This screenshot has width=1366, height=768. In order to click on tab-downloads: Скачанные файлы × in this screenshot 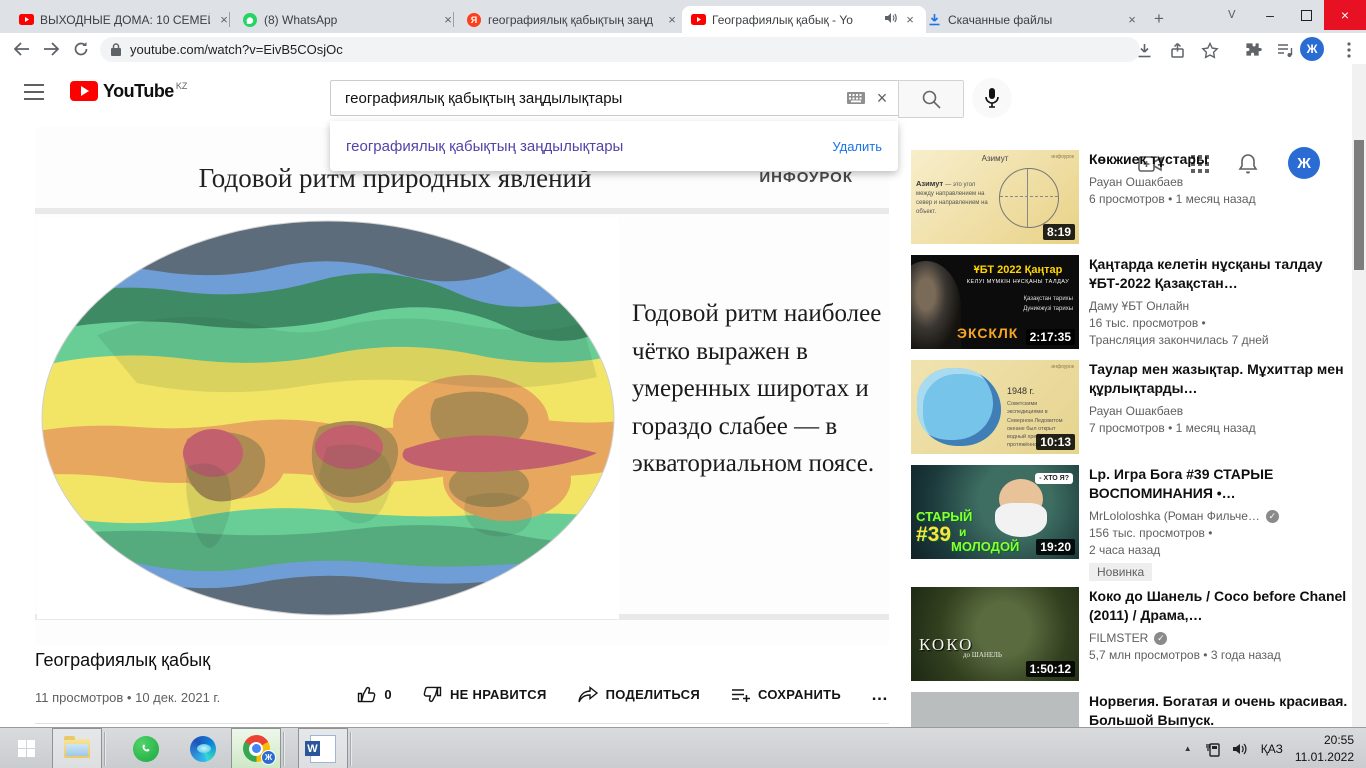, I will do `click(1033, 19)`.